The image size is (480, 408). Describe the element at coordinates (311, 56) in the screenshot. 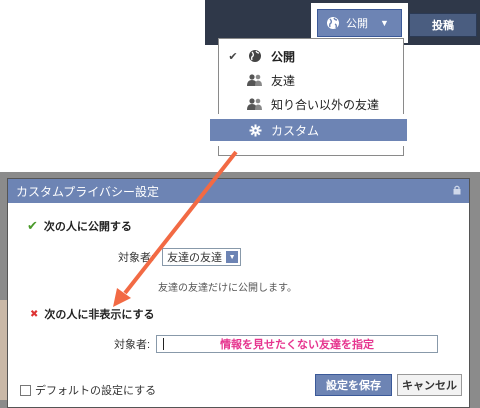

I see `menu-item-public: ✔ 公開` at that location.